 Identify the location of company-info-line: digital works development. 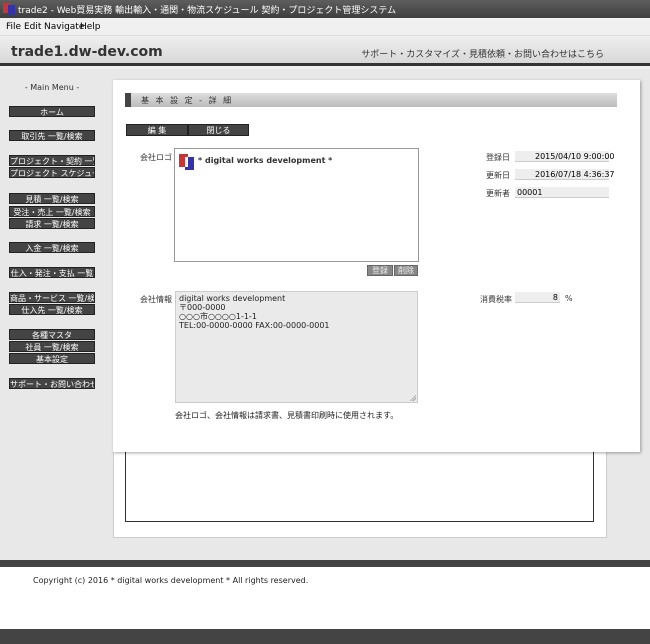
(232, 298).